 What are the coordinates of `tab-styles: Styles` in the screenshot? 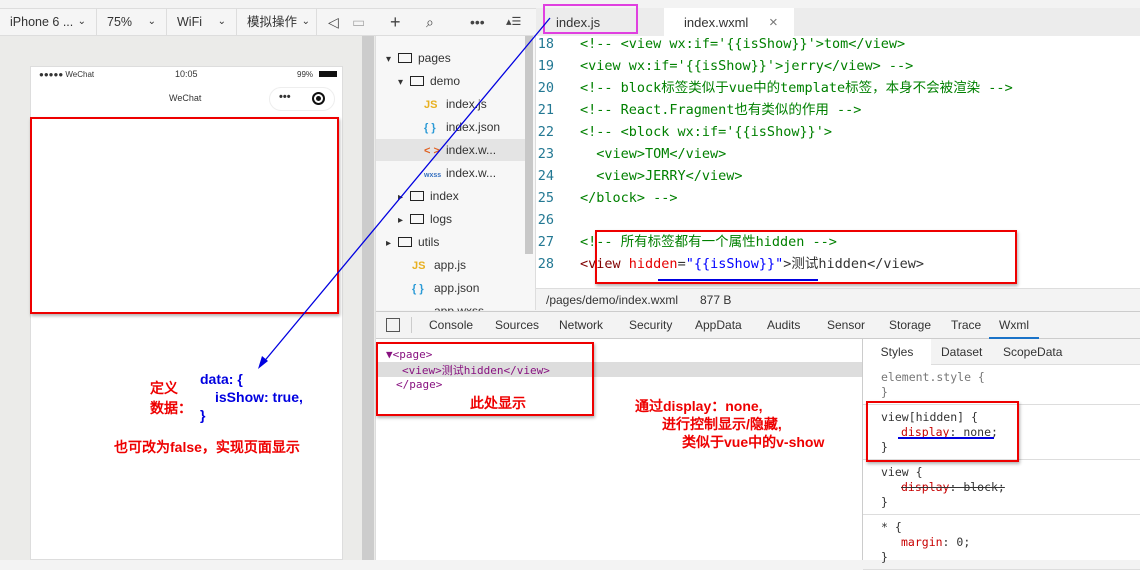 It's located at (897, 352).